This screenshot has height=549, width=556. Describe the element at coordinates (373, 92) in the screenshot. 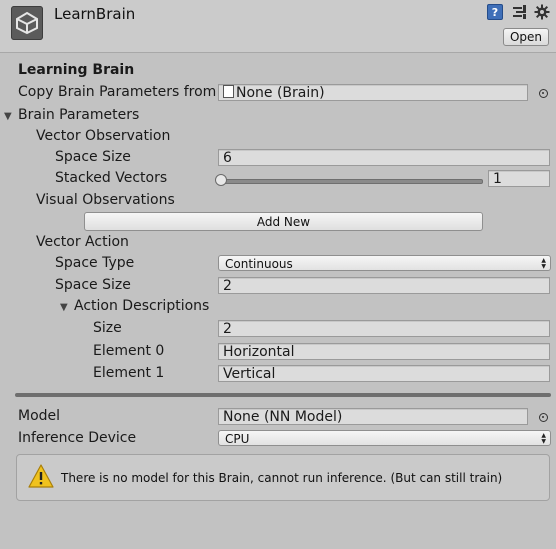

I see `copy-brain-field: None (Brain)` at that location.